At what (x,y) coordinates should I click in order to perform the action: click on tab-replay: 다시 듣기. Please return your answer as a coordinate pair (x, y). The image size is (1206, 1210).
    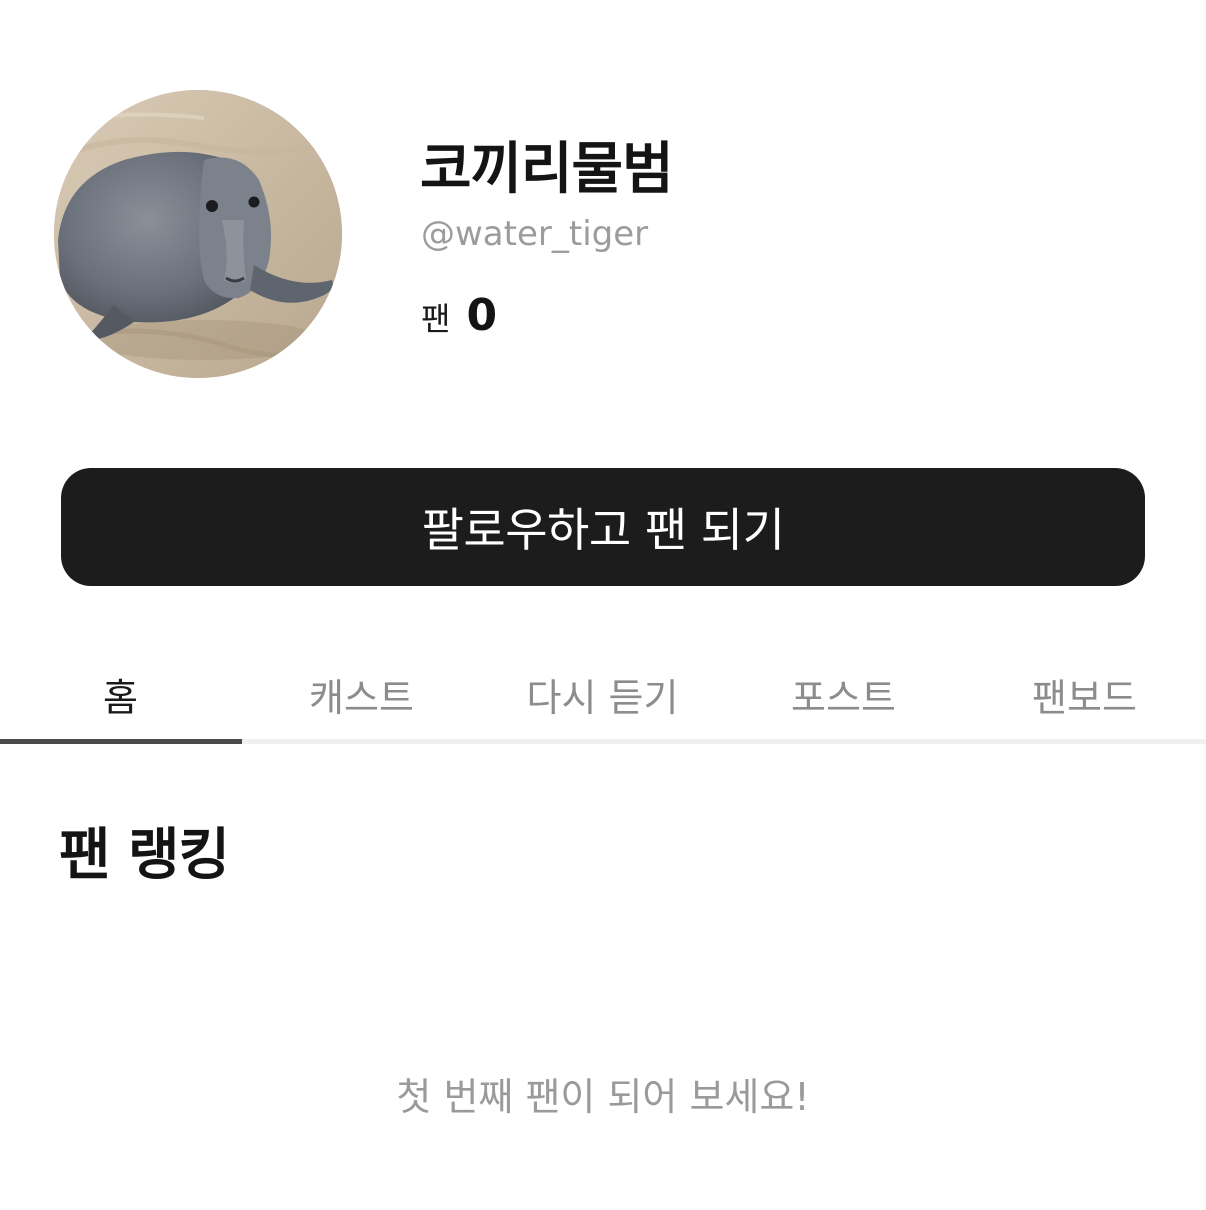
    Looking at the image, I should click on (602, 694).